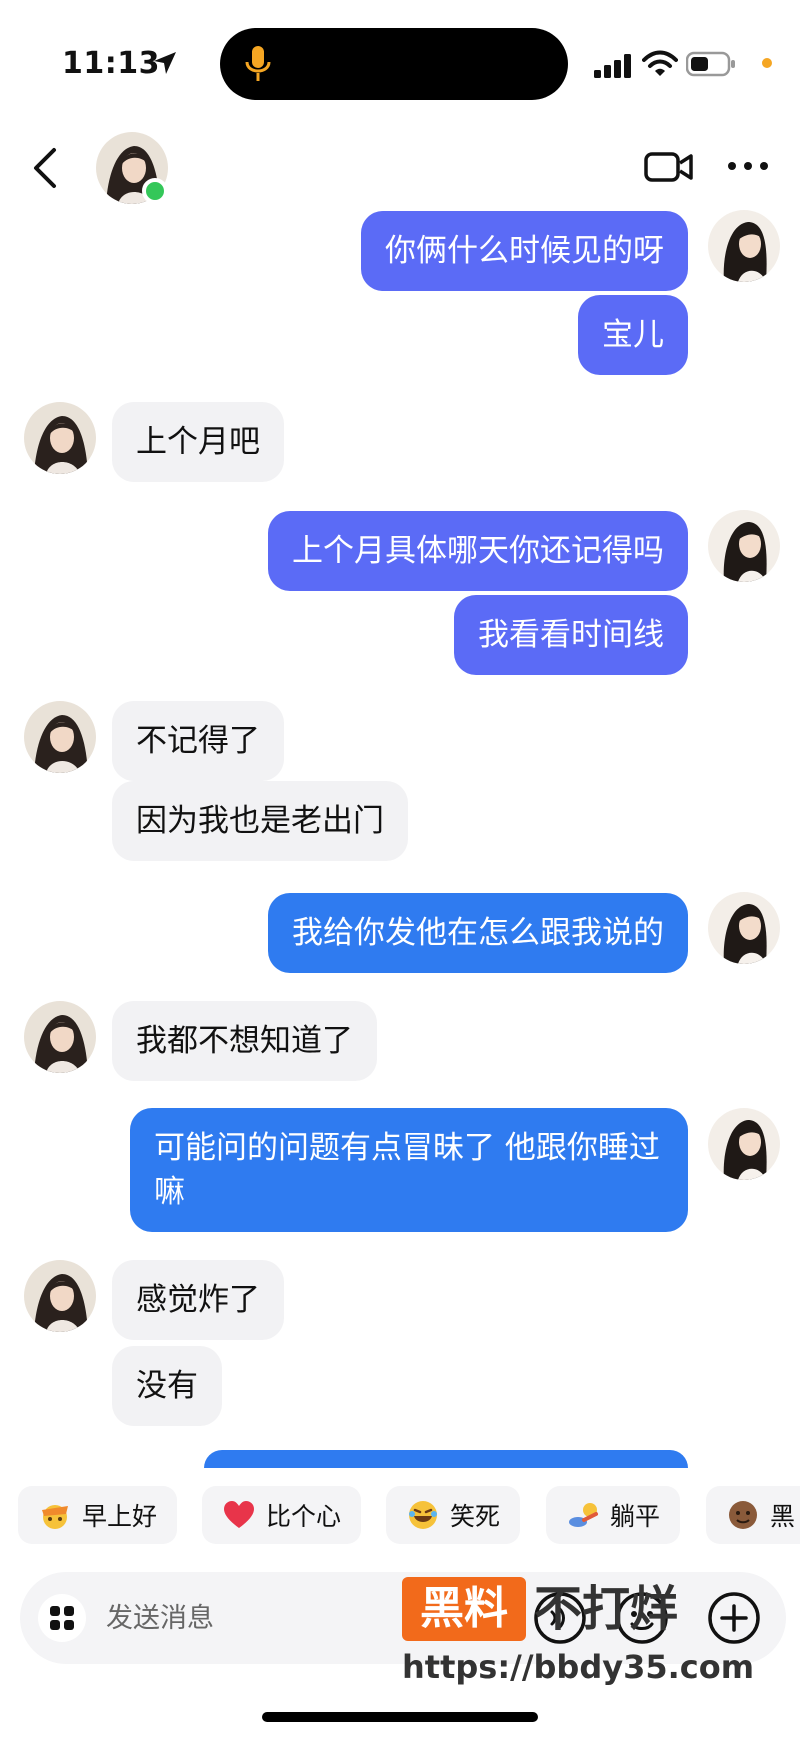 This screenshot has width=800, height=1741. I want to click on message-bubble-incoming: 上个月吧, so click(198, 442).